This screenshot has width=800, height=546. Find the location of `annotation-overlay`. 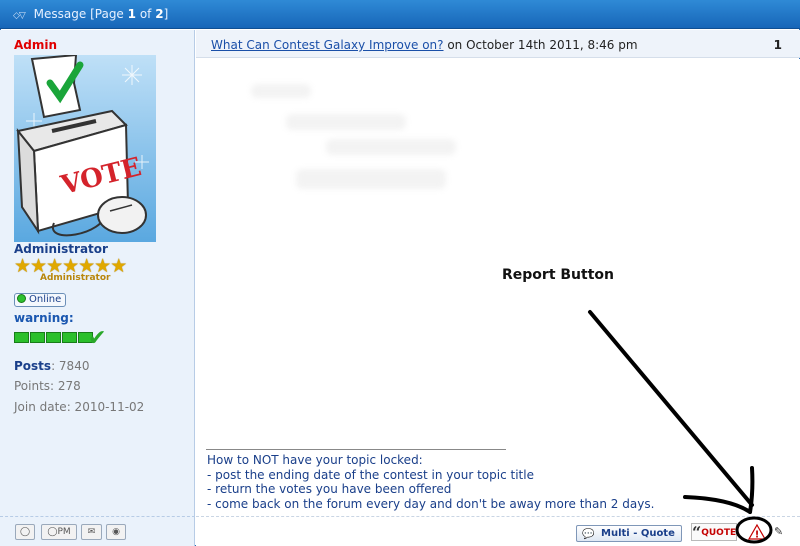

annotation-overlay is located at coordinates (680, 427).